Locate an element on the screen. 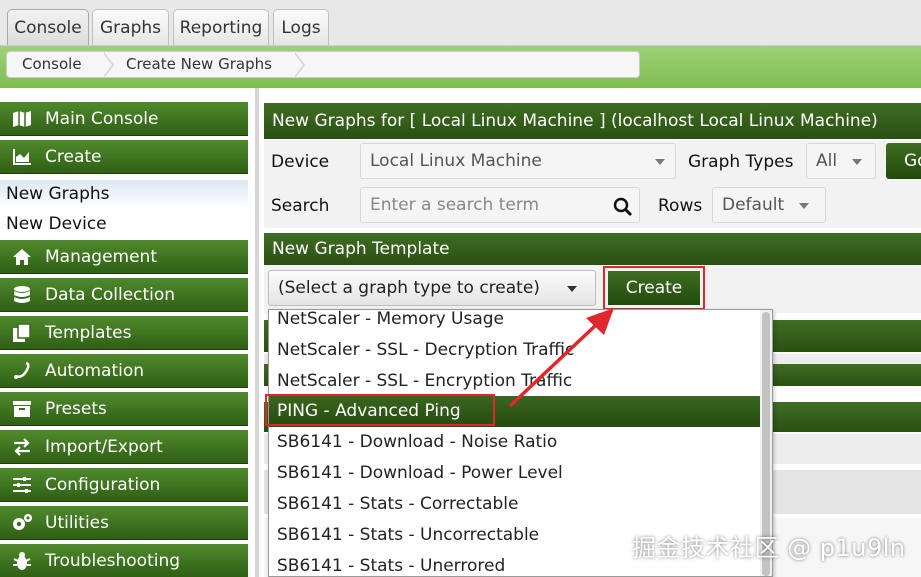 The height and width of the screenshot is (577, 921). annotation-arrow-icon is located at coordinates (561, 358).